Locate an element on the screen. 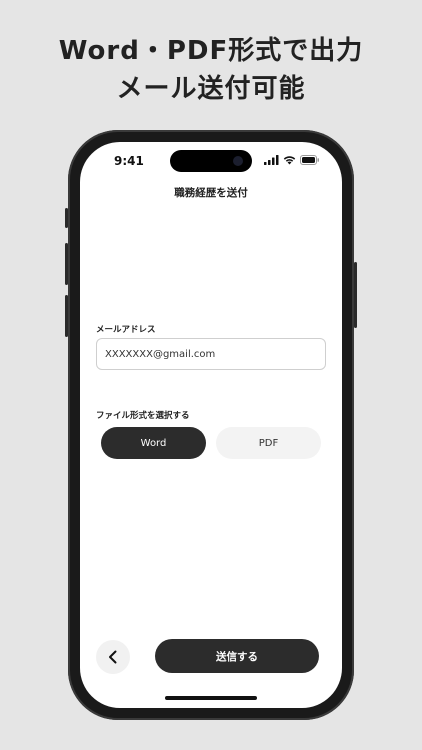  headline-line-1: Word・PDF形式で出力 is located at coordinates (211, 51).